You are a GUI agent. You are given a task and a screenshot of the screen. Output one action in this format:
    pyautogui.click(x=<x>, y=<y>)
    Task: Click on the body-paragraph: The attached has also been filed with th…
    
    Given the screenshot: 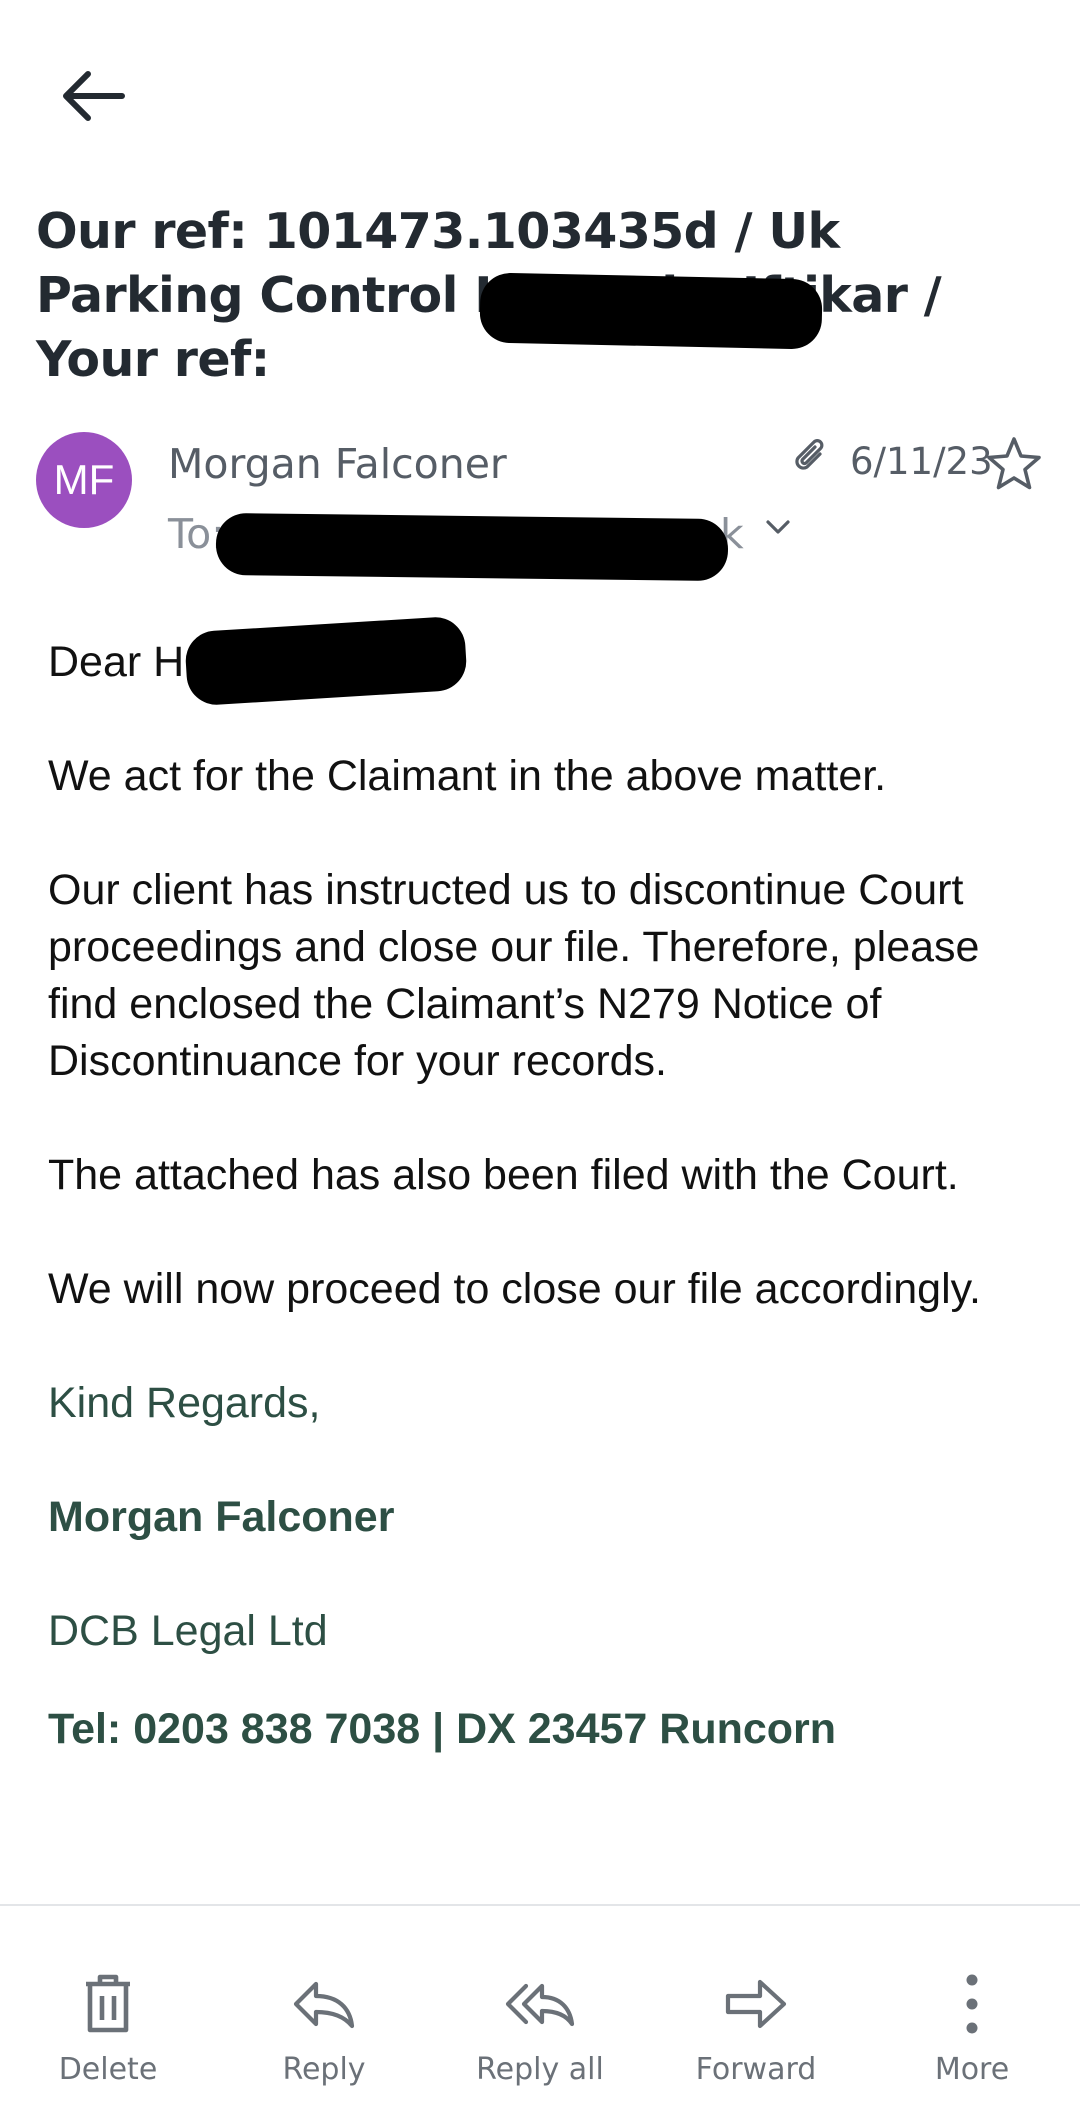 What is the action you would take?
    pyautogui.click(x=503, y=1175)
    